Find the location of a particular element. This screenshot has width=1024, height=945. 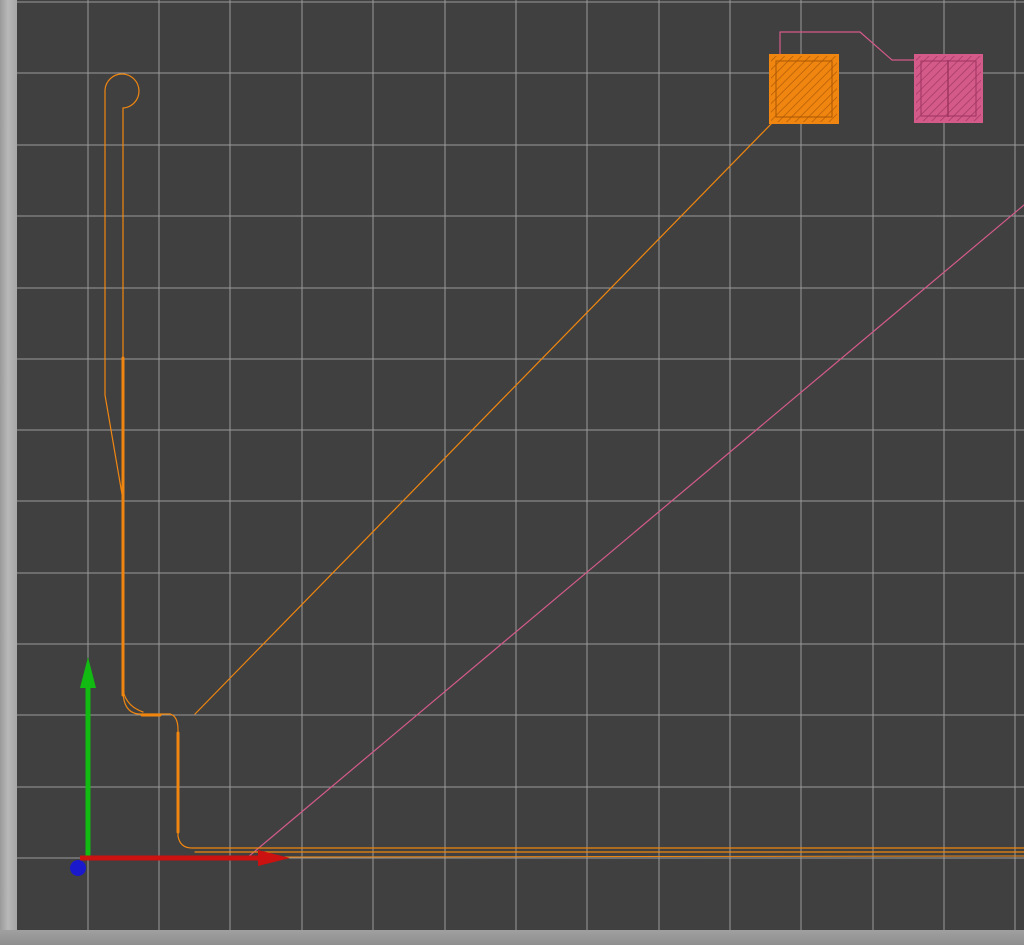

origin-point is located at coordinates (78, 868).